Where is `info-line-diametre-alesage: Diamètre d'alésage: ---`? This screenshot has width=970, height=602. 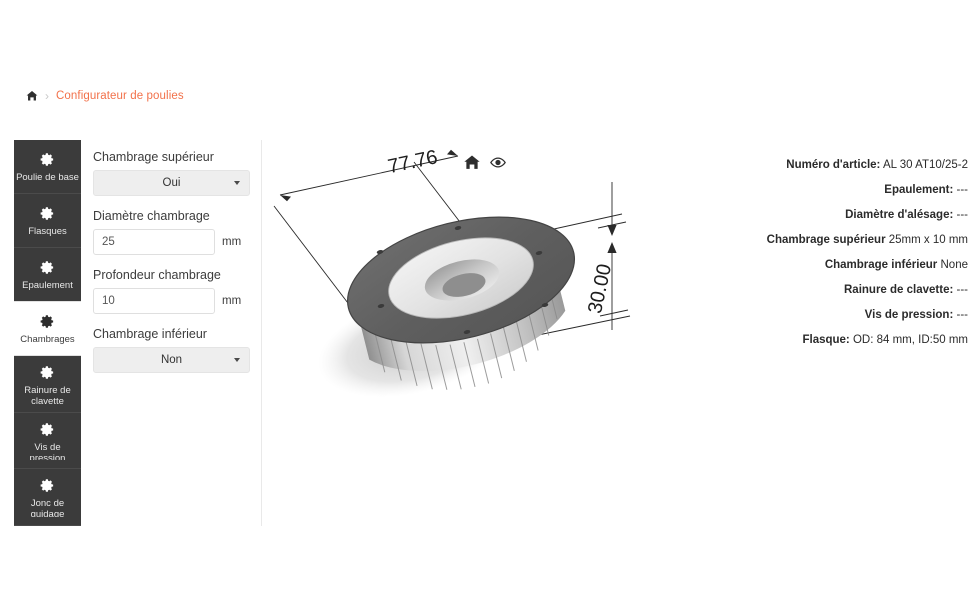
info-line-diametre-alesage: Diamètre d'alésage: --- is located at coordinates (839, 215).